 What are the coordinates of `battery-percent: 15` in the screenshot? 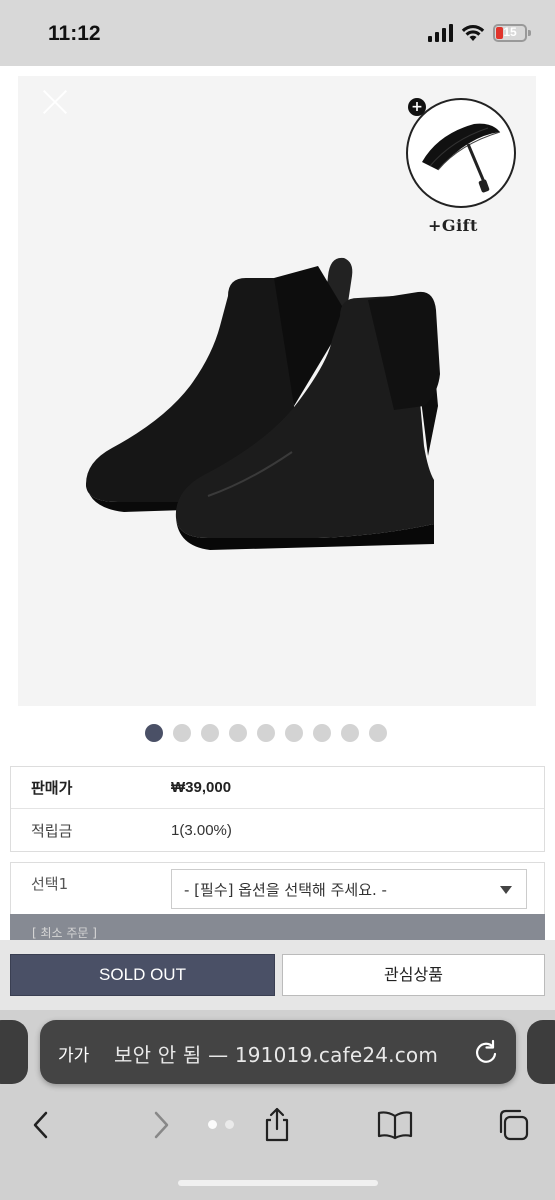 It's located at (510, 32).